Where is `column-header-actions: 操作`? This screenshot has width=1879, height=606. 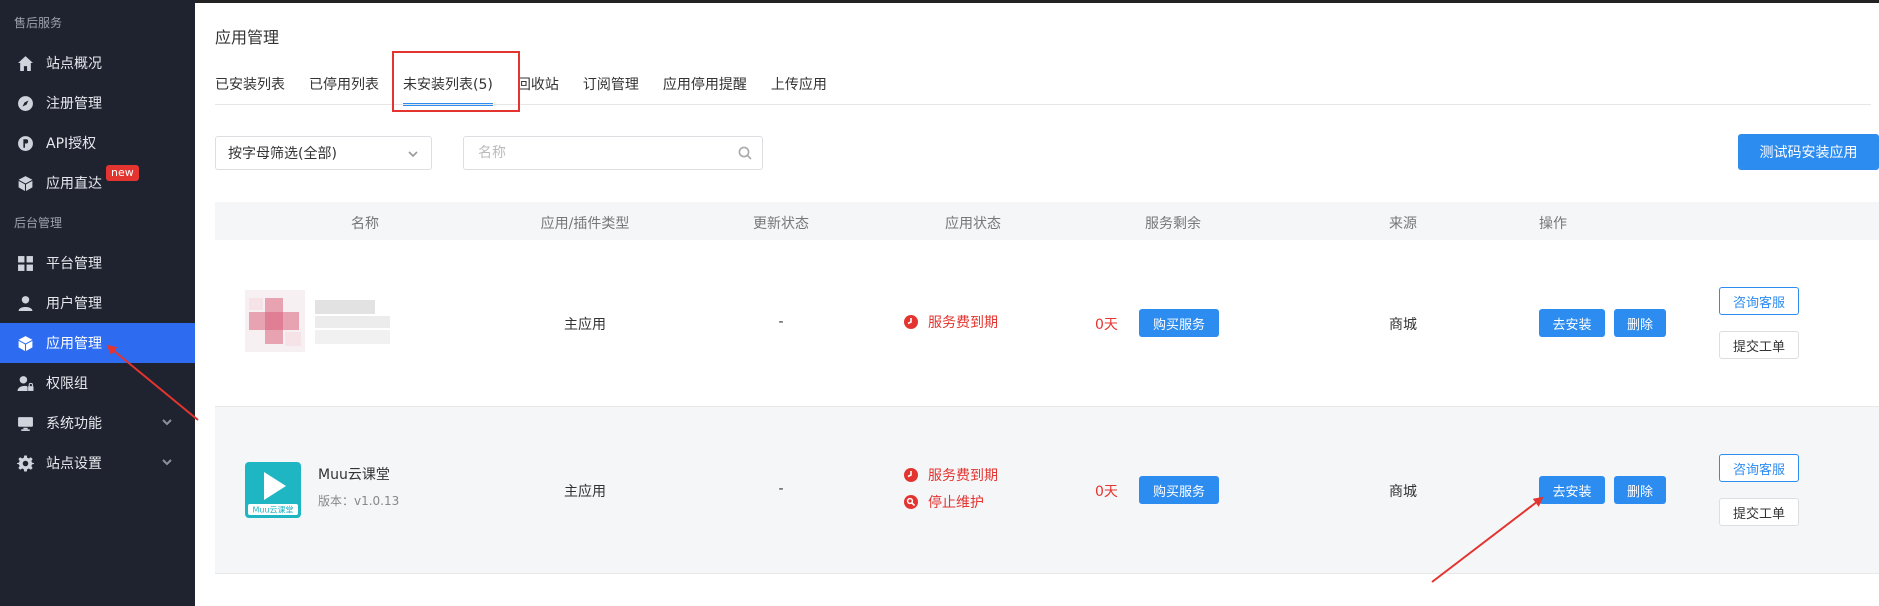 column-header-actions: 操作 is located at coordinates (1553, 224).